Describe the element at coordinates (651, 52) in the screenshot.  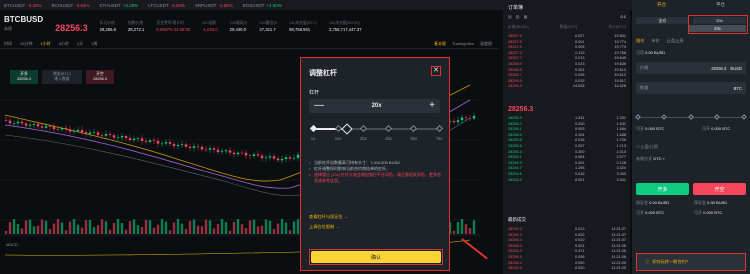
I see `available-balance: 可用 0.00 BUSD` at that location.